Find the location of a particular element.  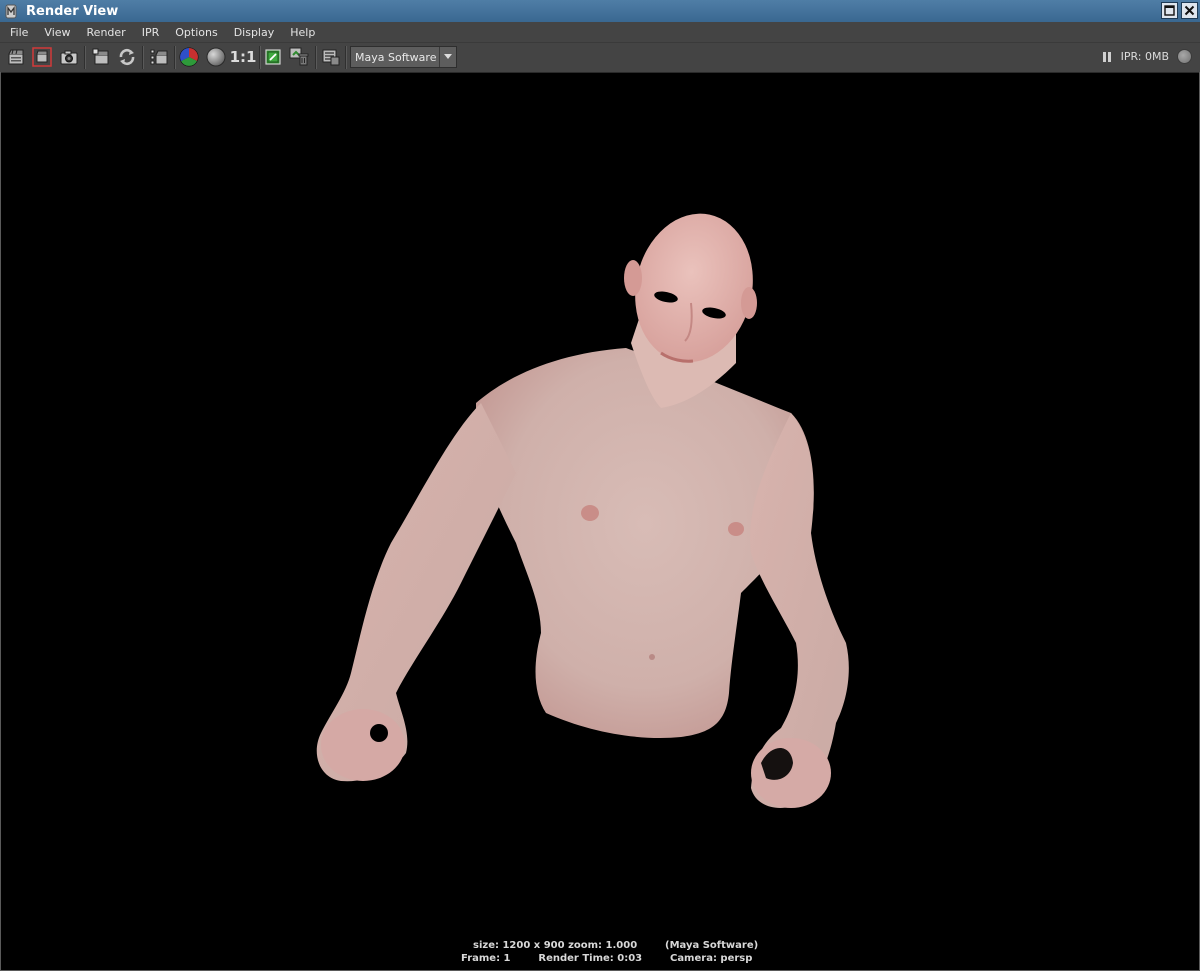

keep-image-icon is located at coordinates (273, 57).